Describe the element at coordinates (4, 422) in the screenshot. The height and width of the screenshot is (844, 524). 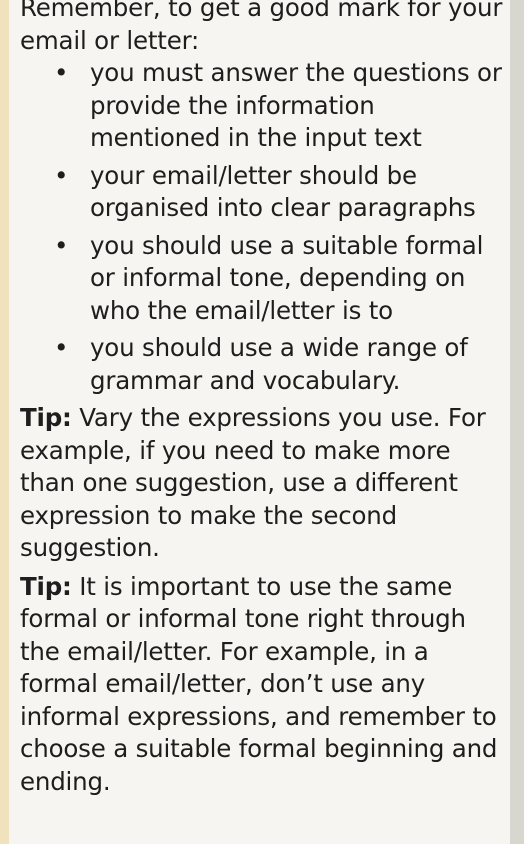
I see `left-margin-rule` at that location.